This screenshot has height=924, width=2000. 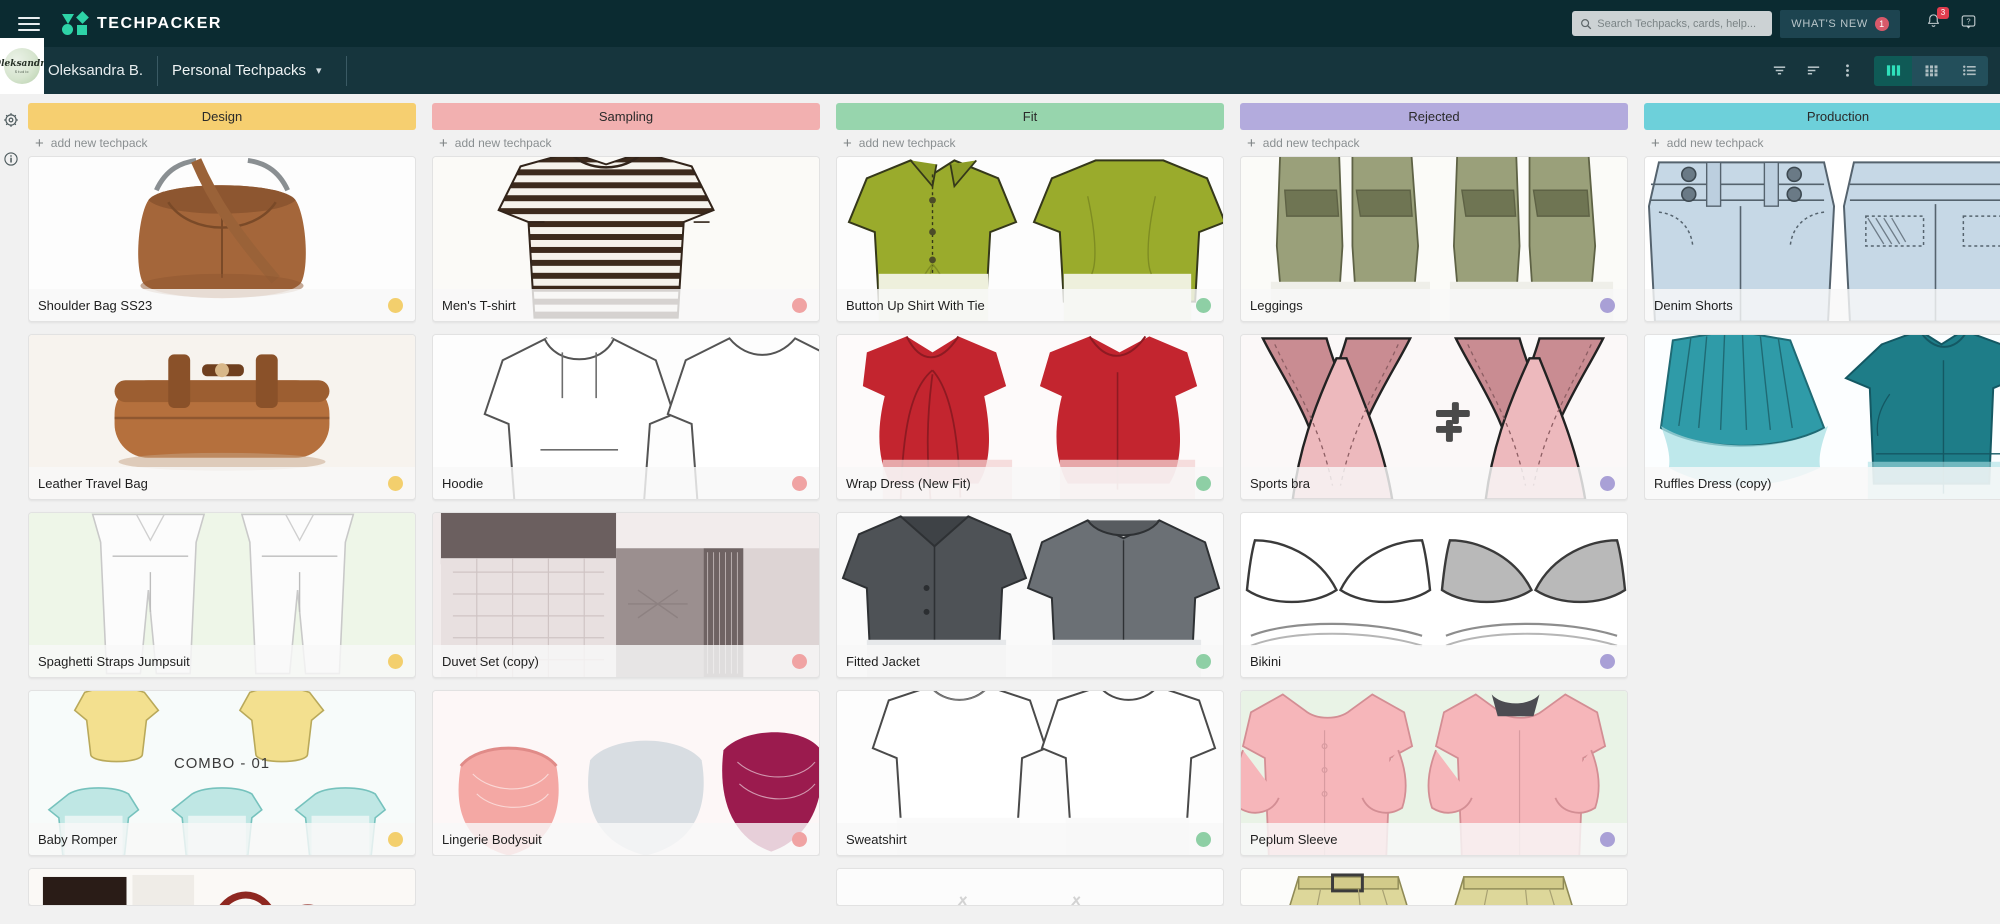 I want to click on avatar-brand-sub: Studio, so click(x=22, y=71).